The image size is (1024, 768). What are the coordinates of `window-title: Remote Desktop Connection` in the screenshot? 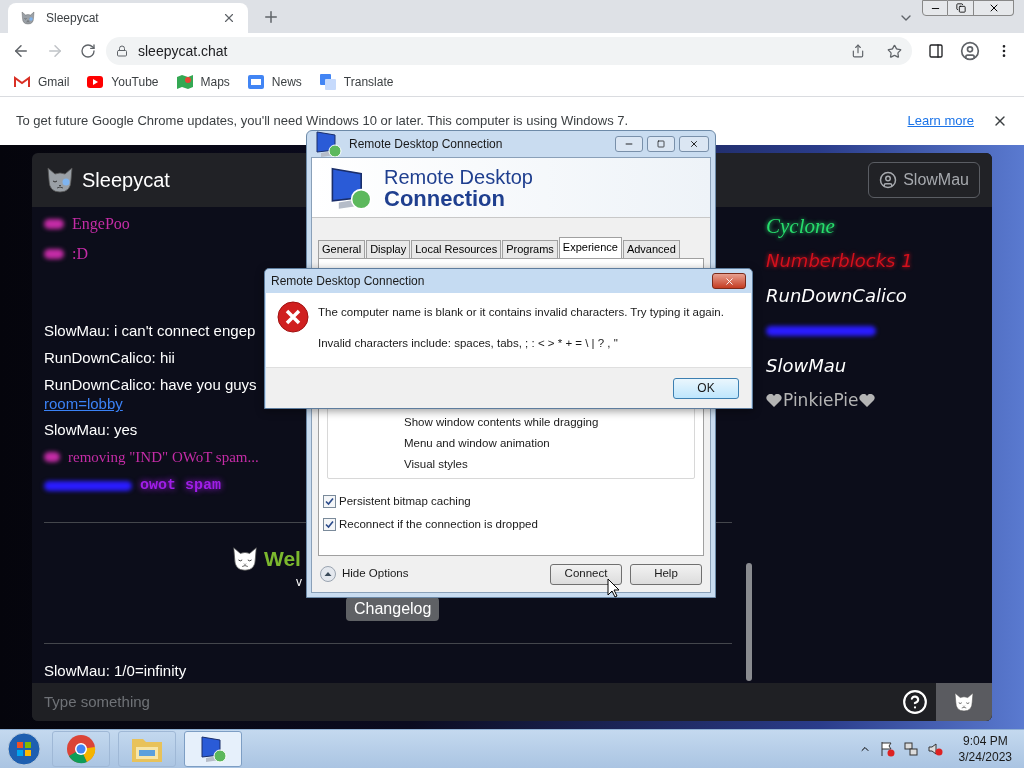 It's located at (426, 144).